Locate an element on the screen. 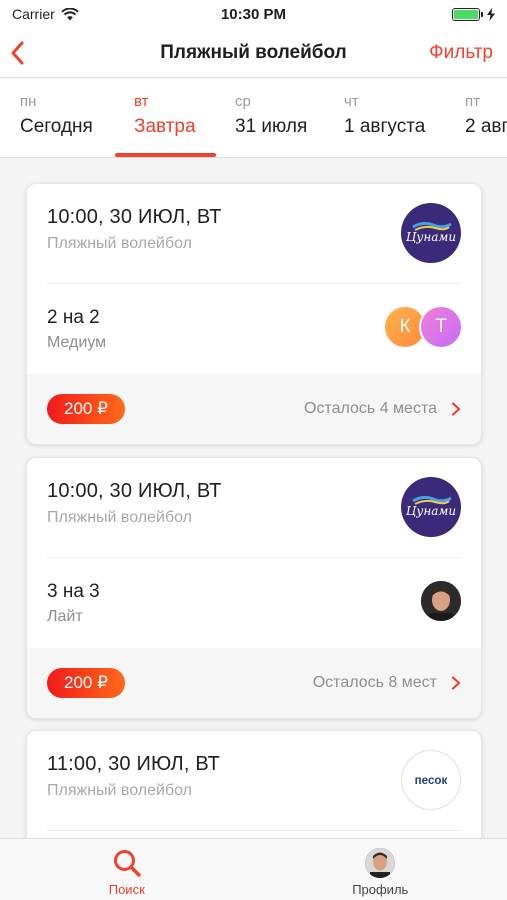 The height and width of the screenshot is (900, 507). day-tab-monday: пн Сегодня is located at coordinates (56, 125).